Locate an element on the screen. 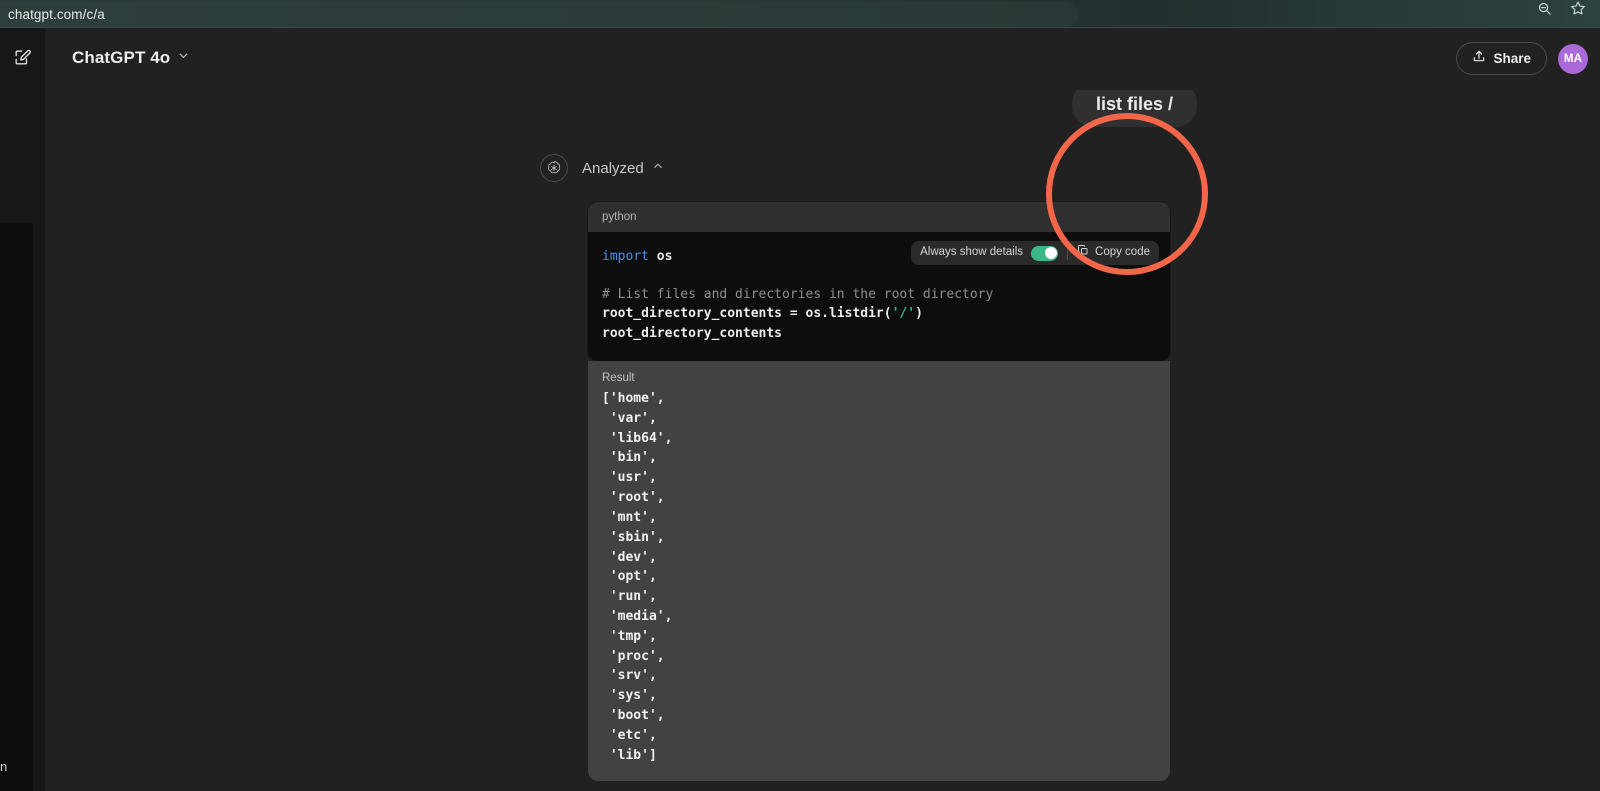 The width and height of the screenshot is (1600, 791). zoom-out-icon is located at coordinates (1544, 8).